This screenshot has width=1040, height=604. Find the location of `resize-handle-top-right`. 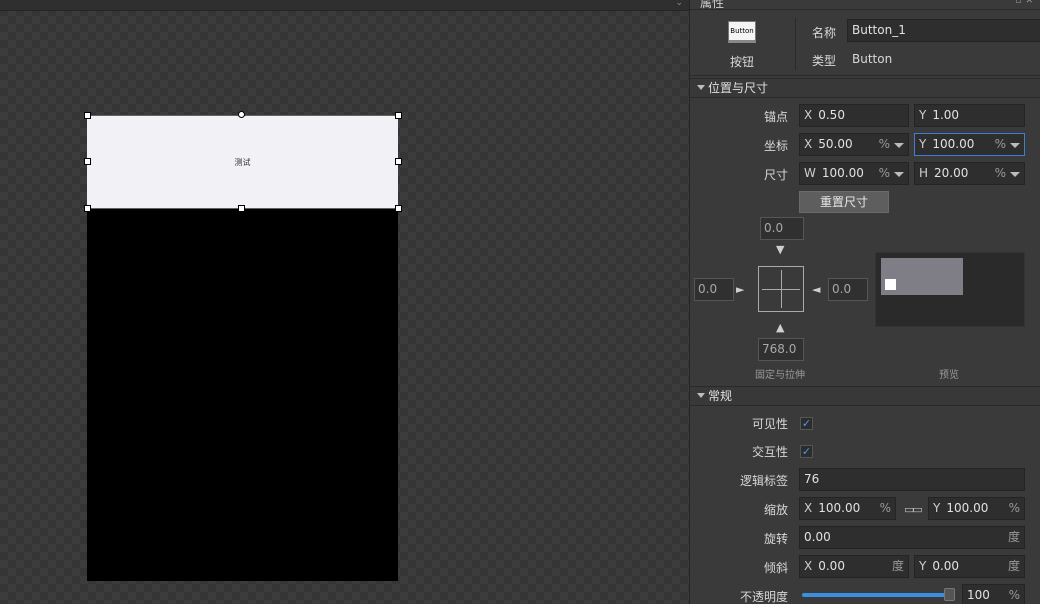

resize-handle-top-right is located at coordinates (398, 115).